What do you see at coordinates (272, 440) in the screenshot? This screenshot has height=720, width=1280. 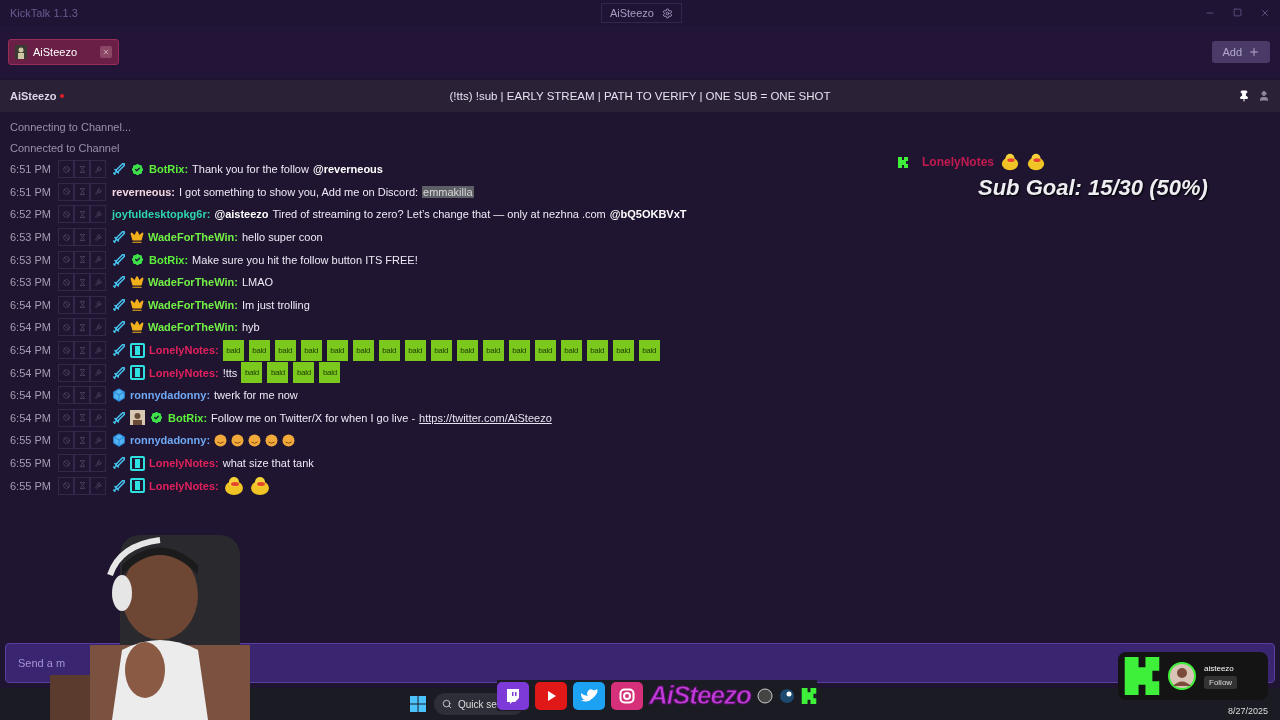 I see `smiley-emoji-icon` at bounding box center [272, 440].